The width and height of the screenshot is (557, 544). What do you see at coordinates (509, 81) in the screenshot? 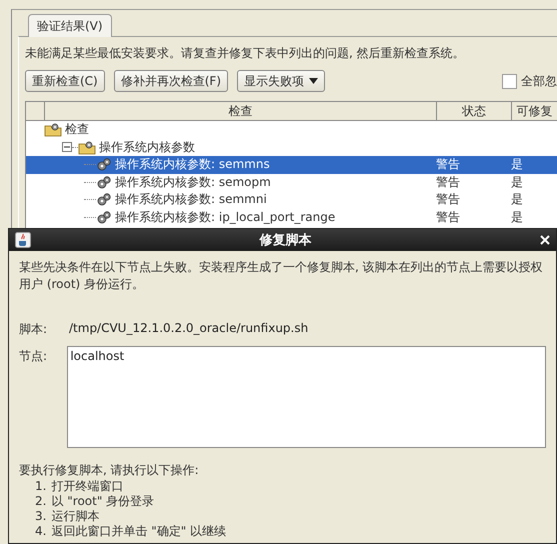
I see `checkbox` at bounding box center [509, 81].